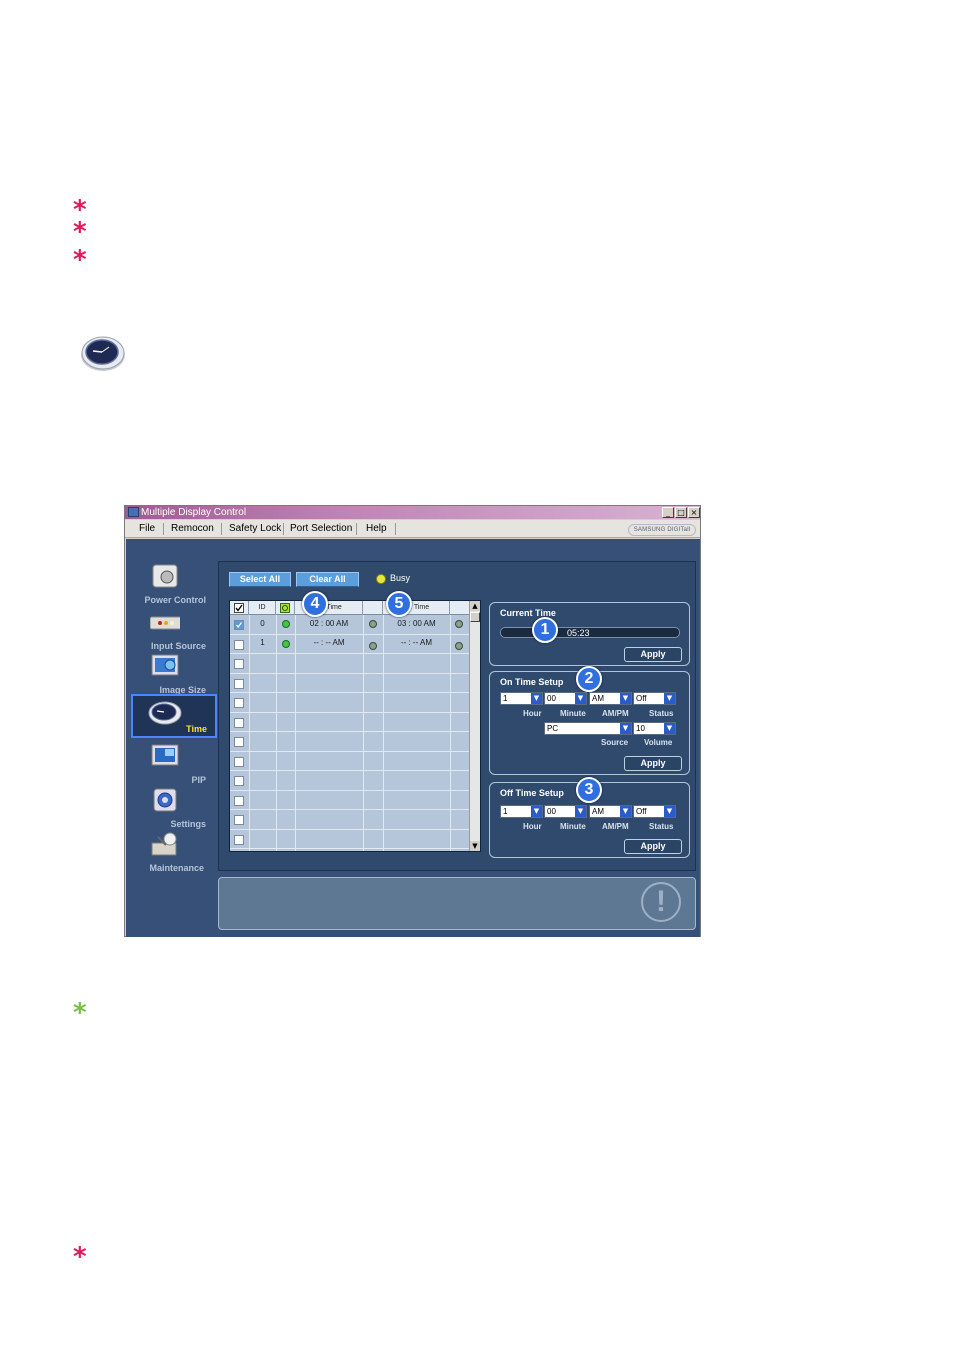 The width and height of the screenshot is (954, 1350). What do you see at coordinates (192, 529) in the screenshot?
I see `menu-remocon: Remocon` at bounding box center [192, 529].